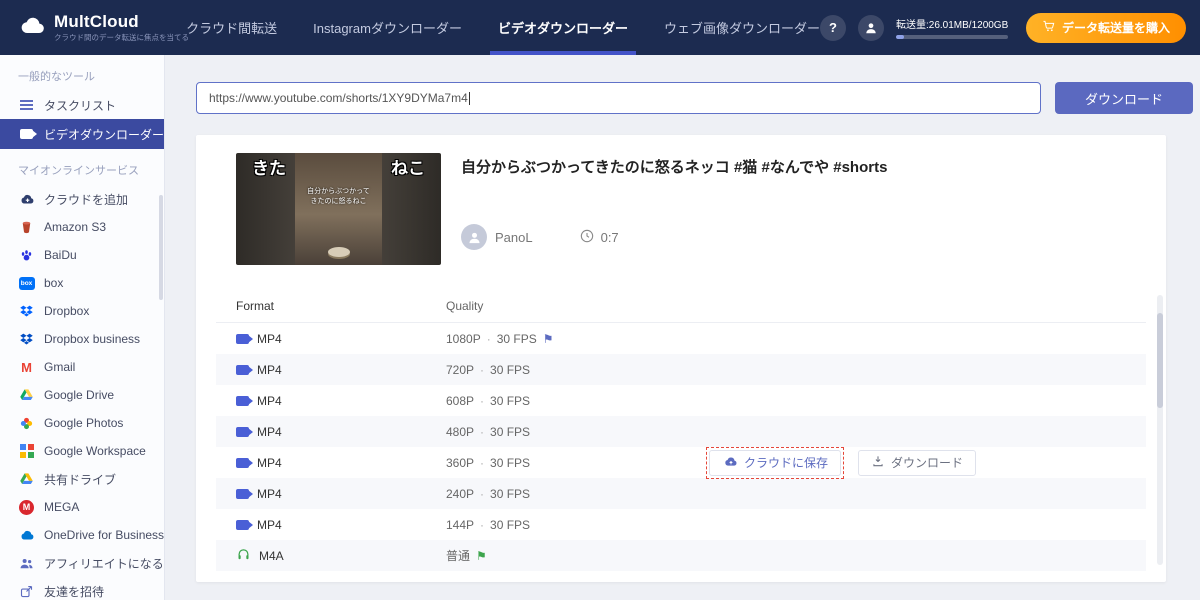 The width and height of the screenshot is (1200, 600). What do you see at coordinates (481, 555) in the screenshot?
I see `flag-icon: ⚑` at bounding box center [481, 555].